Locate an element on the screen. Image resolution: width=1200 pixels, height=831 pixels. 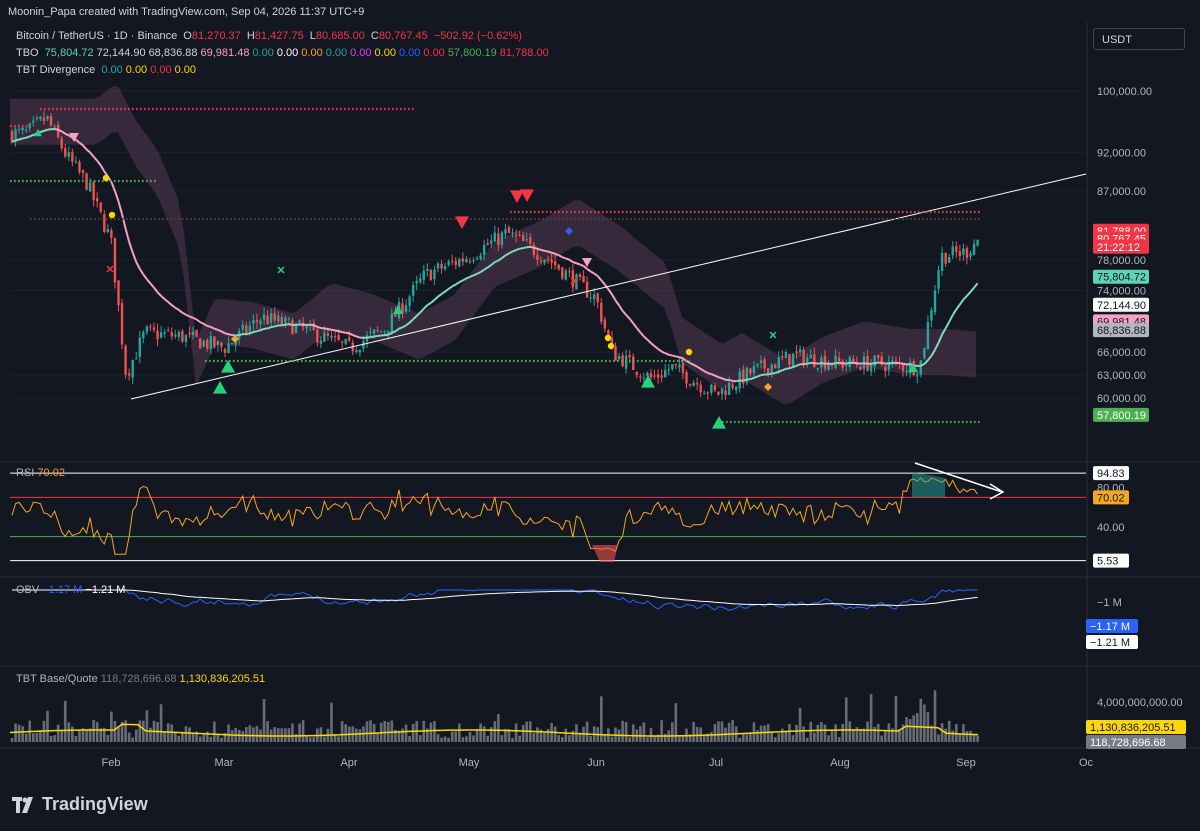
currency-button: USDT is located at coordinates (1139, 39).